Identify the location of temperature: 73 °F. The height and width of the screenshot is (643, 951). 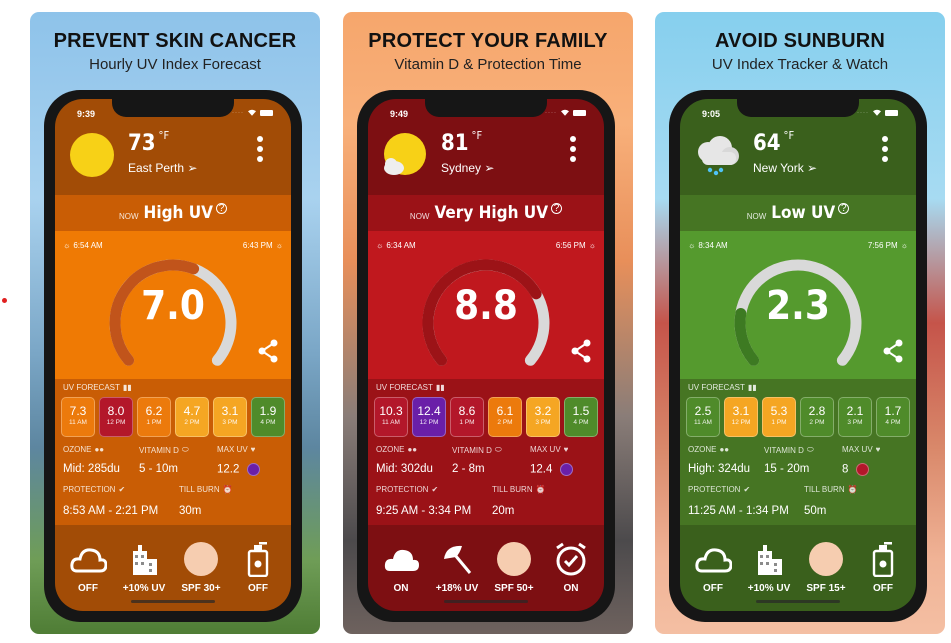
(148, 142).